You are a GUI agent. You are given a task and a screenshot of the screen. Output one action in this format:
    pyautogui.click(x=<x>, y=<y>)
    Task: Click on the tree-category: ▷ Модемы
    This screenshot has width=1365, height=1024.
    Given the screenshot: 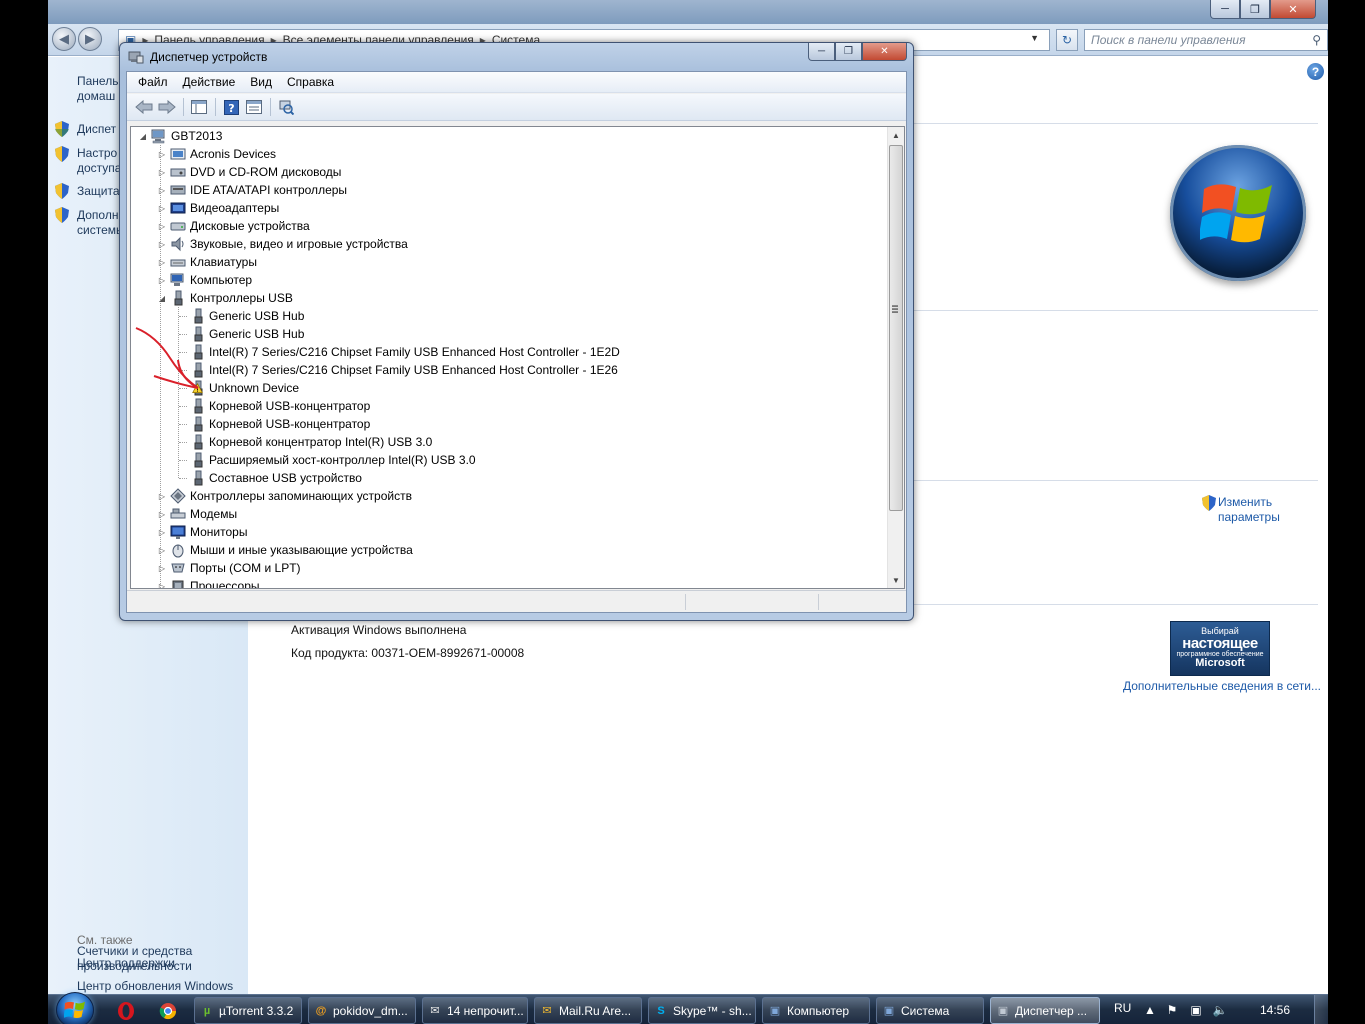 What is the action you would take?
    pyautogui.click(x=506, y=514)
    